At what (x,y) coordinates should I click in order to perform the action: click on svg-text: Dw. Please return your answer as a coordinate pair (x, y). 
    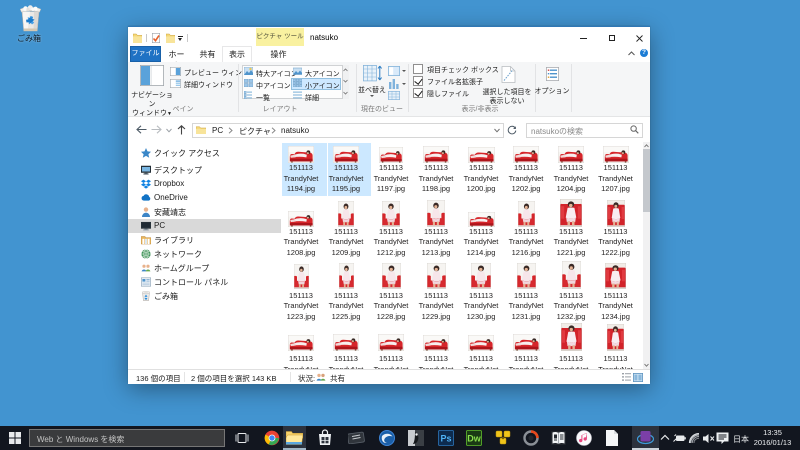
    Looking at the image, I should click on (474, 438).